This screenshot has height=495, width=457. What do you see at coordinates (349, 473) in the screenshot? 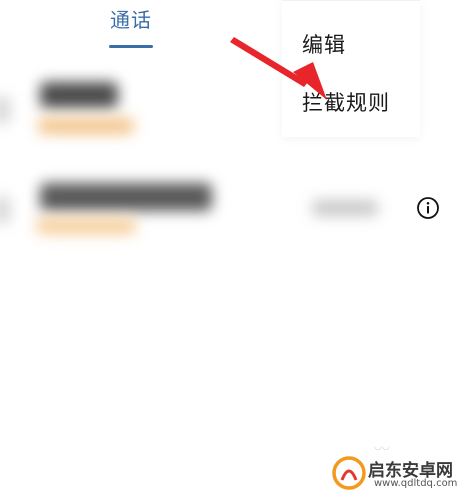
I see `watermark-logo-icon` at bounding box center [349, 473].